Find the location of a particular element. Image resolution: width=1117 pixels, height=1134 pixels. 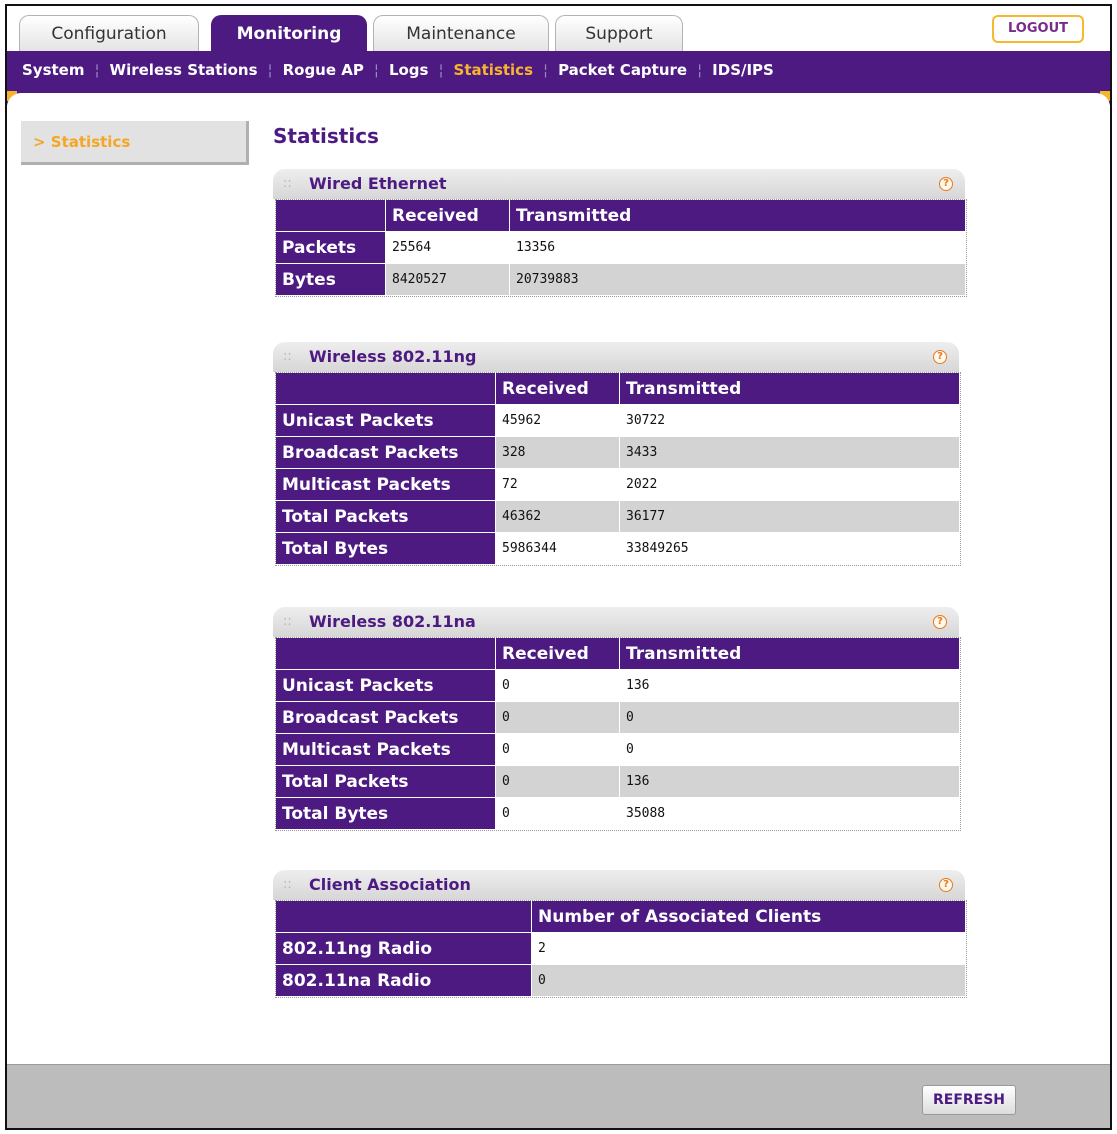

transmitted-value: 35088 is located at coordinates (790, 814).